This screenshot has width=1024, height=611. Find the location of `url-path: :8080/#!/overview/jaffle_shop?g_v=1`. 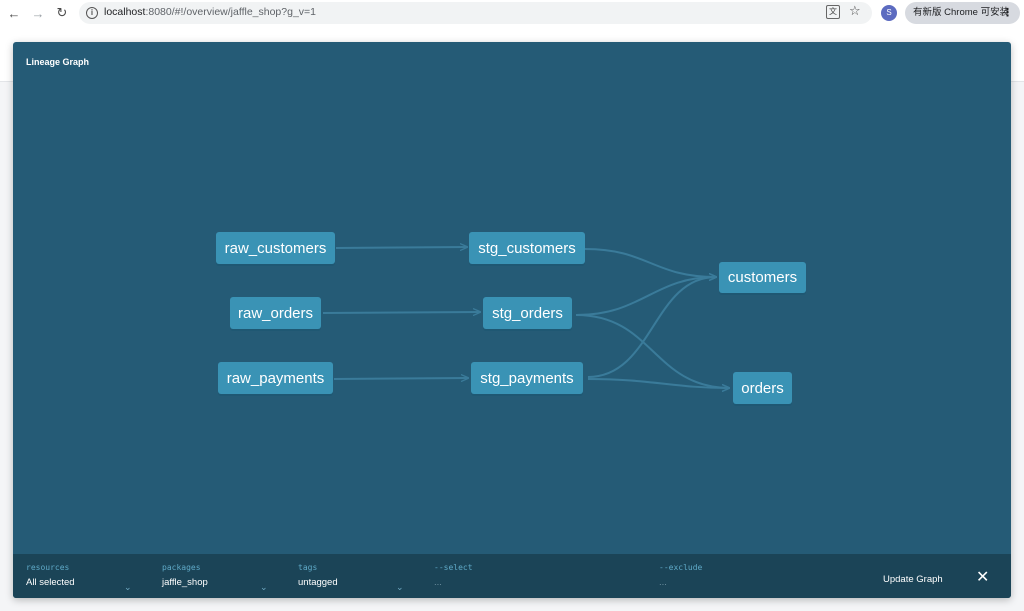

url-path: :8080/#!/overview/jaffle_shop?g_v=1 is located at coordinates (231, 12).